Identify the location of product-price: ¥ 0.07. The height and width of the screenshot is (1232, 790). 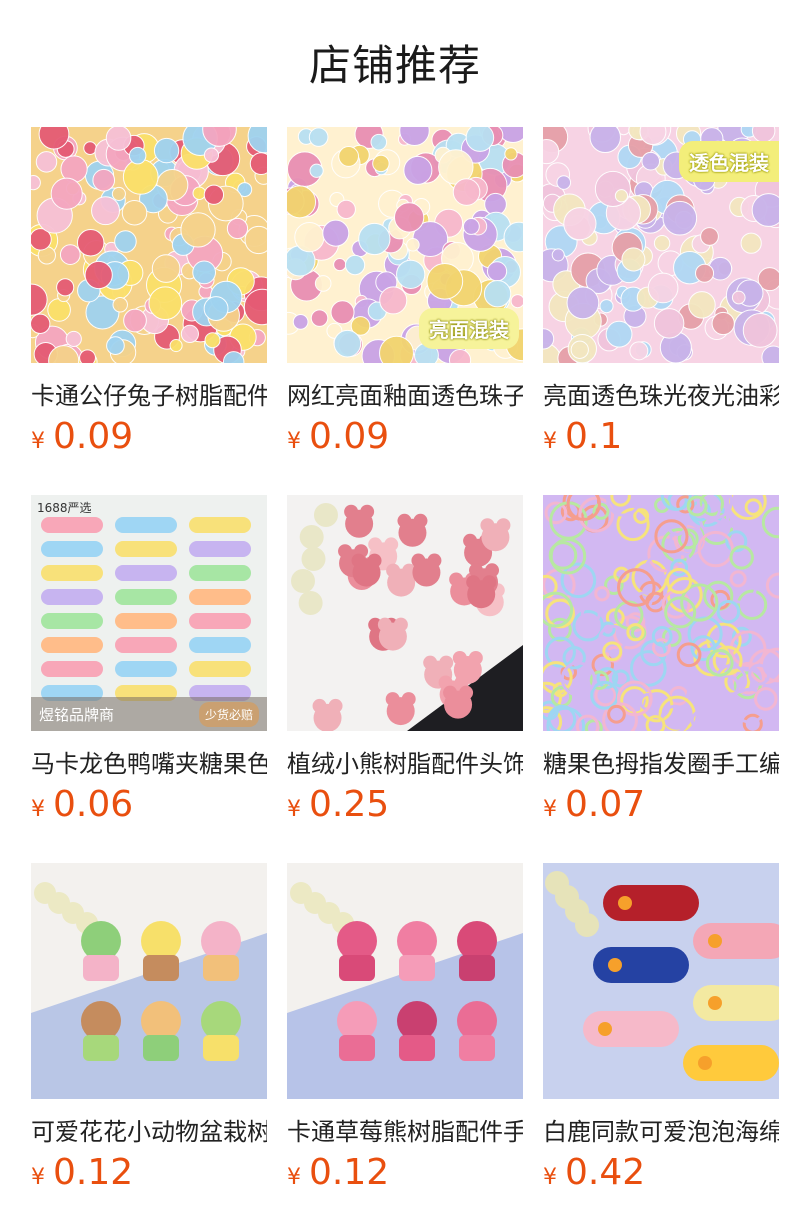
(661, 805).